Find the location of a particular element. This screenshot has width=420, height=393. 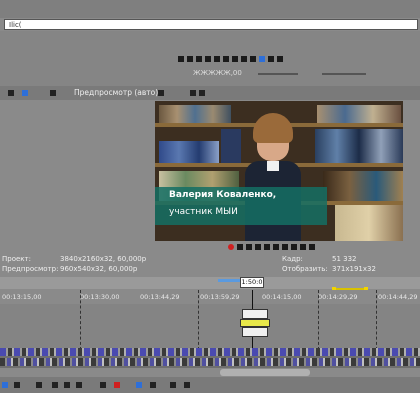

save-snapshot-icon is located at coordinates (202, 93).